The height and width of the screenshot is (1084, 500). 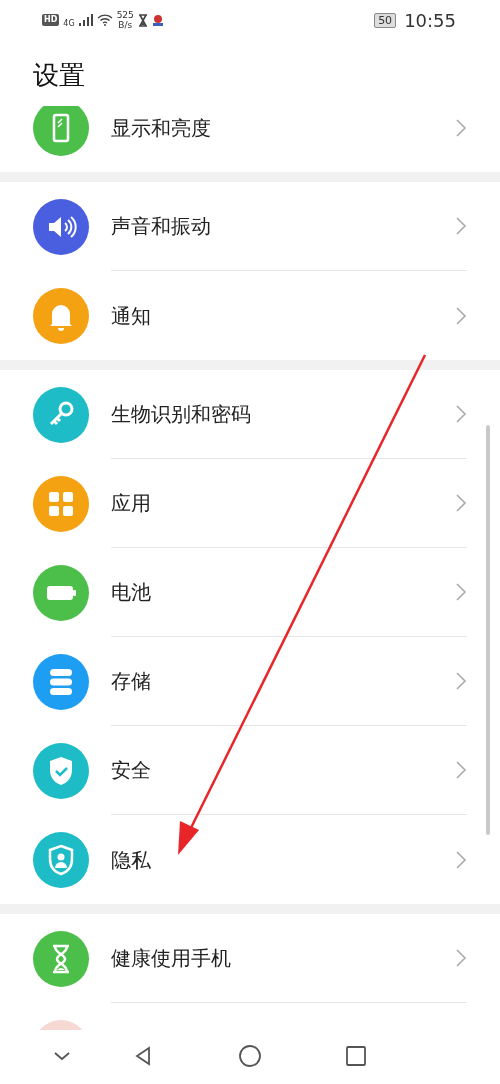 What do you see at coordinates (157, 20) in the screenshot?
I see `app-icon` at bounding box center [157, 20].